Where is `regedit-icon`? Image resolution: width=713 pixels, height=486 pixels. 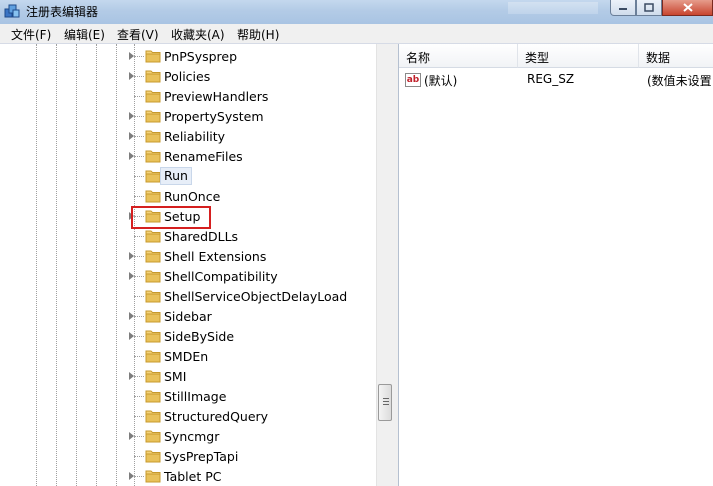
regedit-icon is located at coordinates (12, 11).